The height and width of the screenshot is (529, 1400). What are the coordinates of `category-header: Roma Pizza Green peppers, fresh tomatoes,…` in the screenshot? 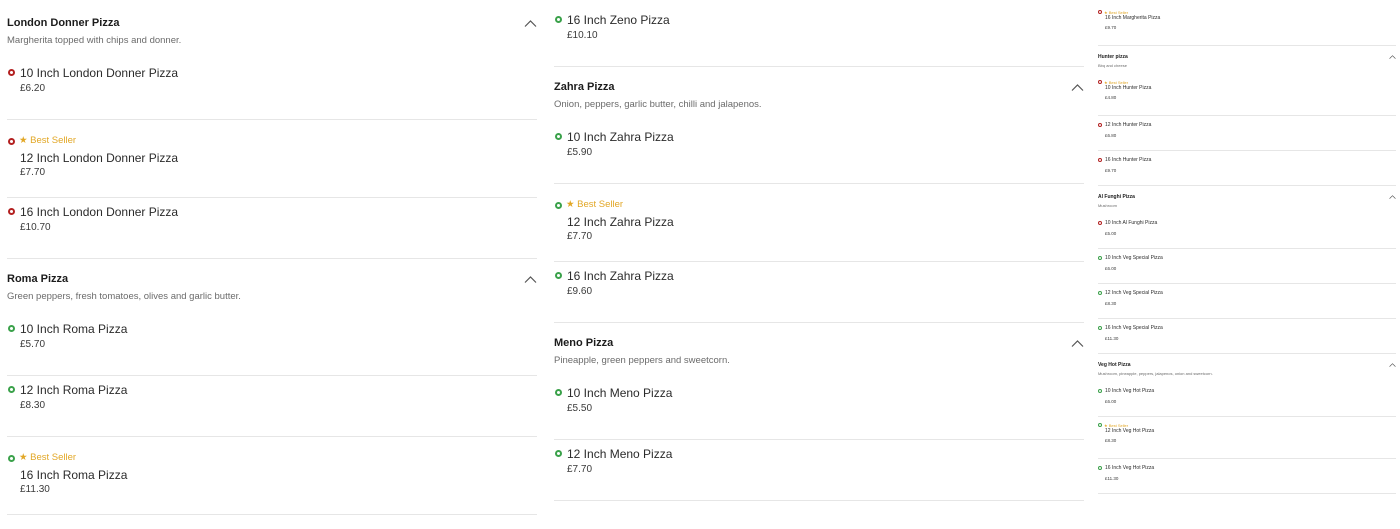 It's located at (272, 294).